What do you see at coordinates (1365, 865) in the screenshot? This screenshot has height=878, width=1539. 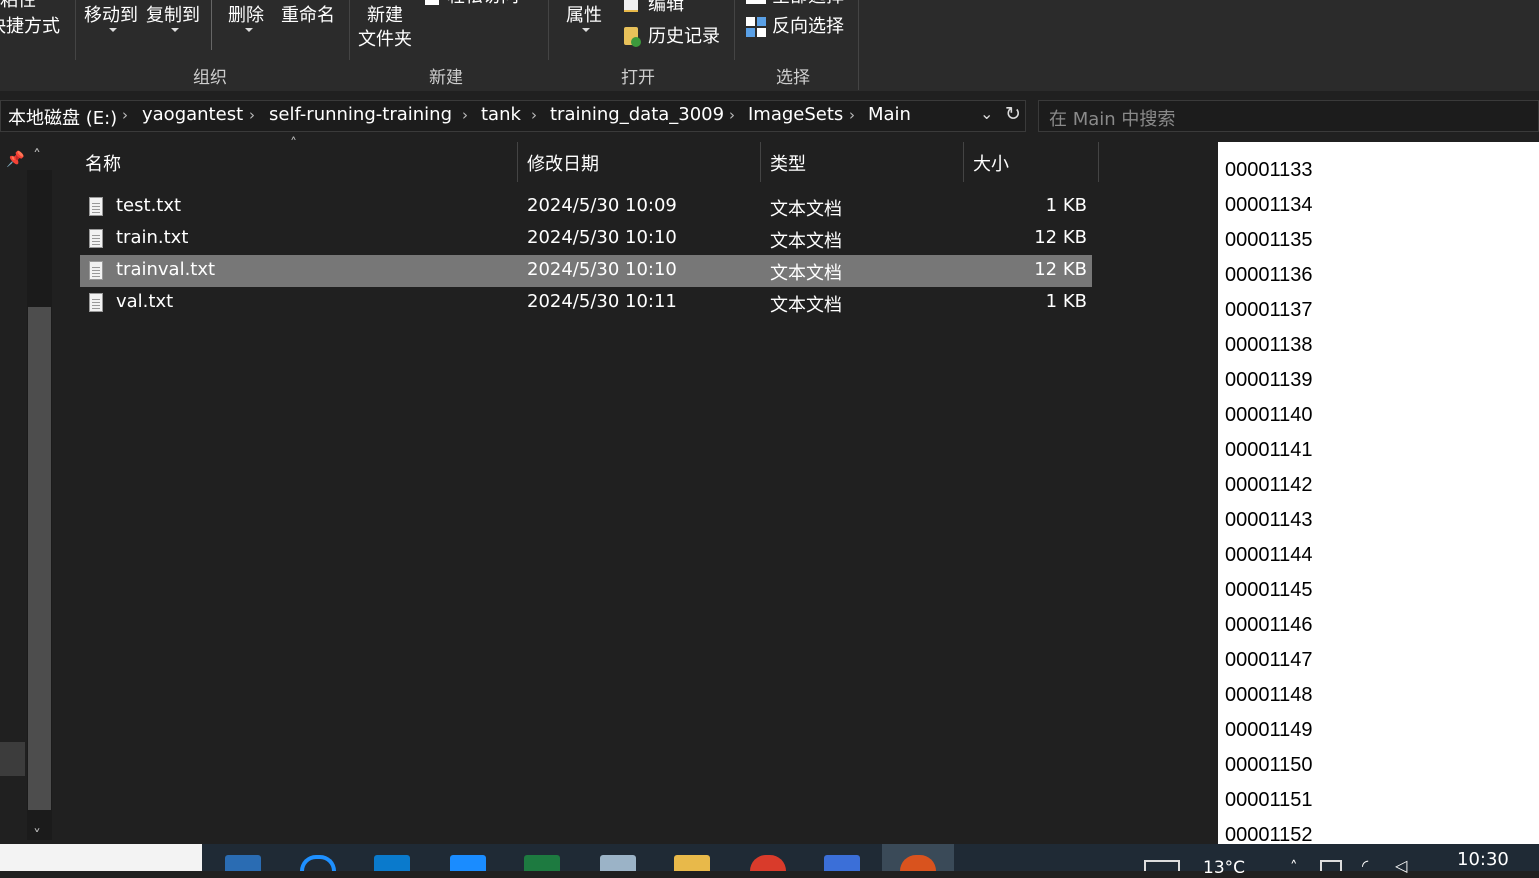 I see `wifi-icon: ◜` at bounding box center [1365, 865].